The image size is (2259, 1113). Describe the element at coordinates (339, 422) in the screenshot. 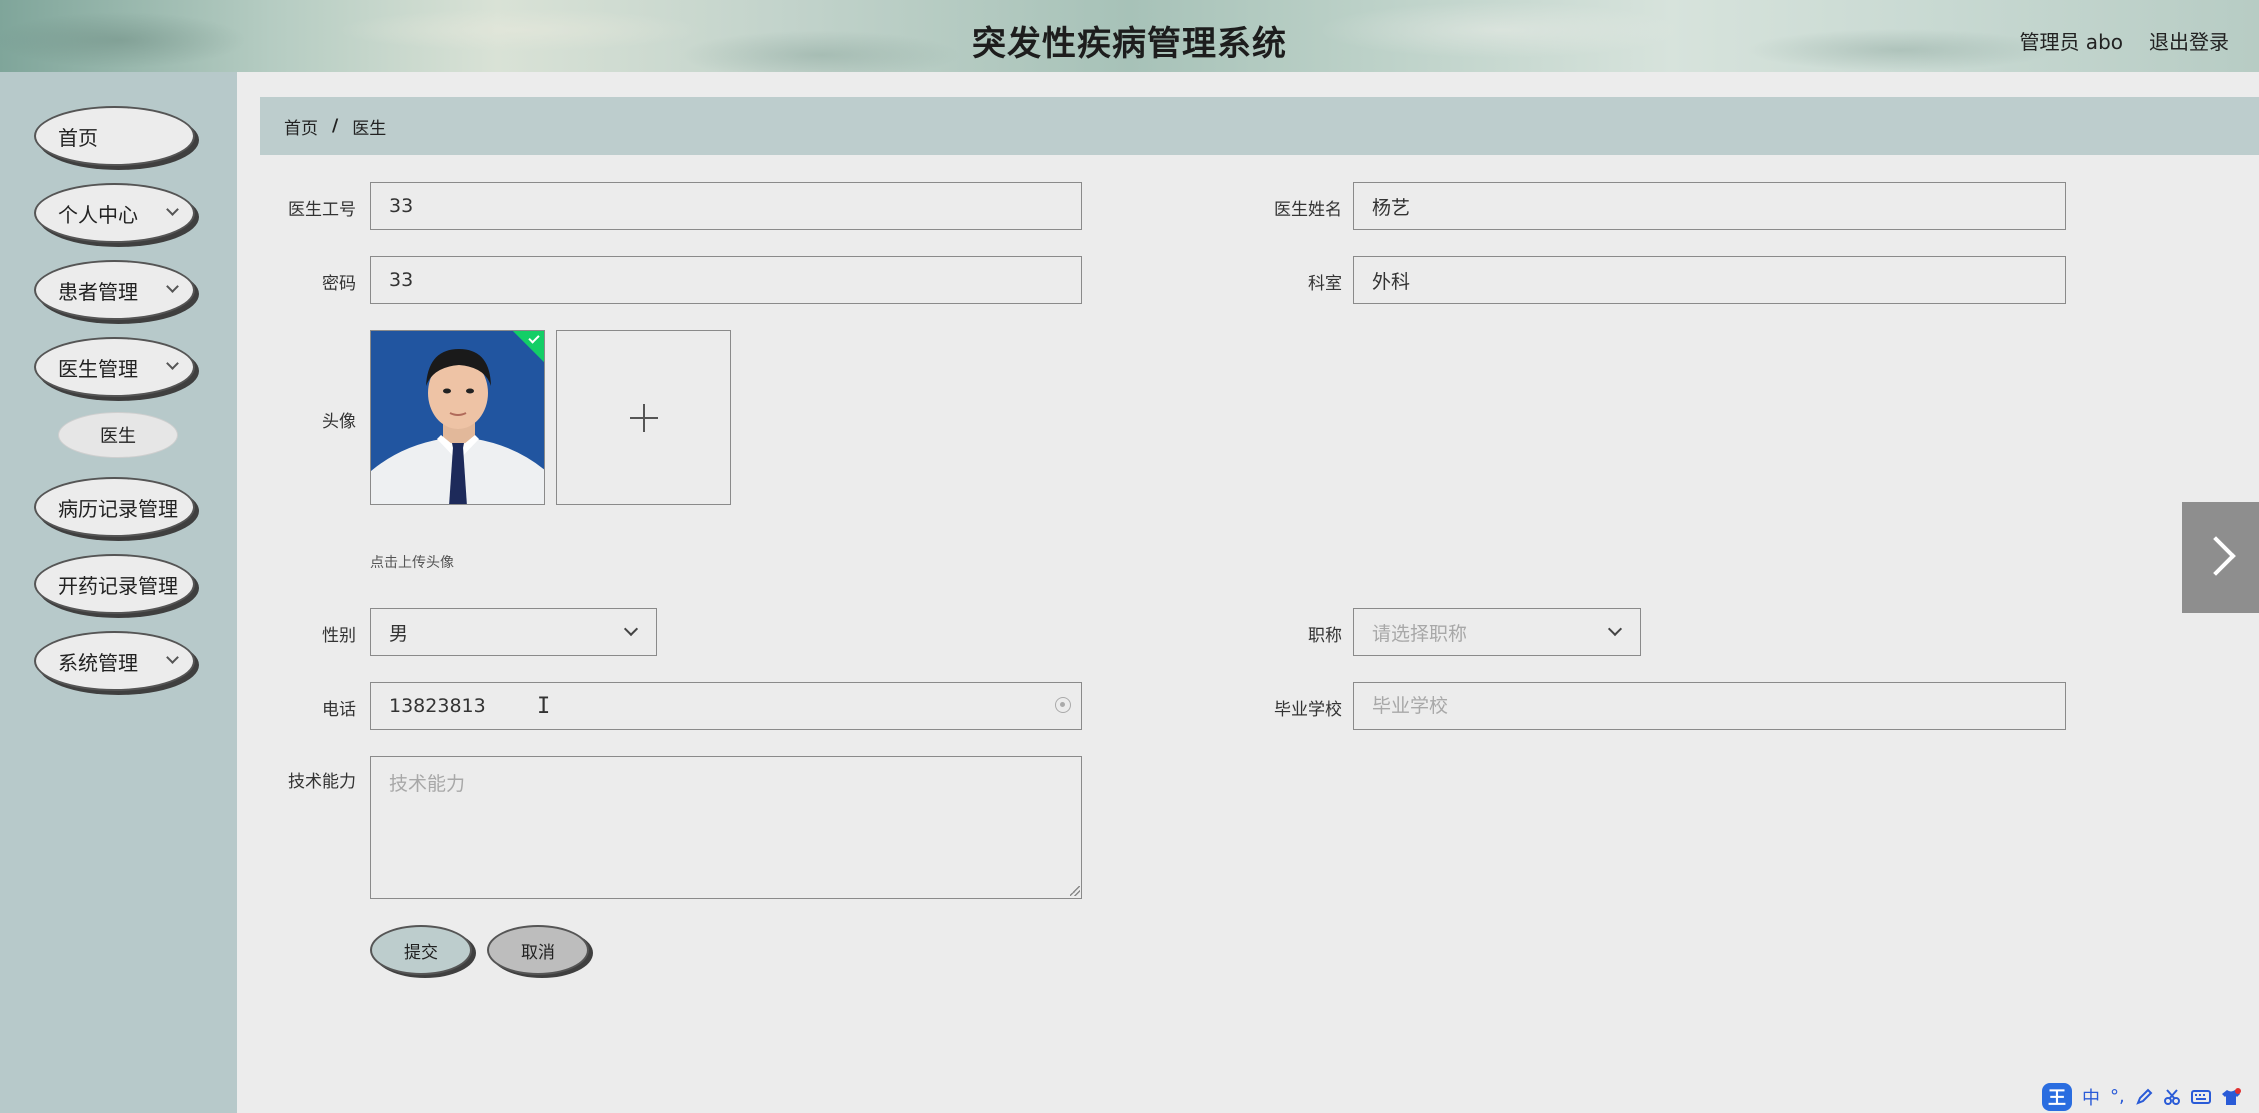

I see `avatar-label: 头像` at that location.